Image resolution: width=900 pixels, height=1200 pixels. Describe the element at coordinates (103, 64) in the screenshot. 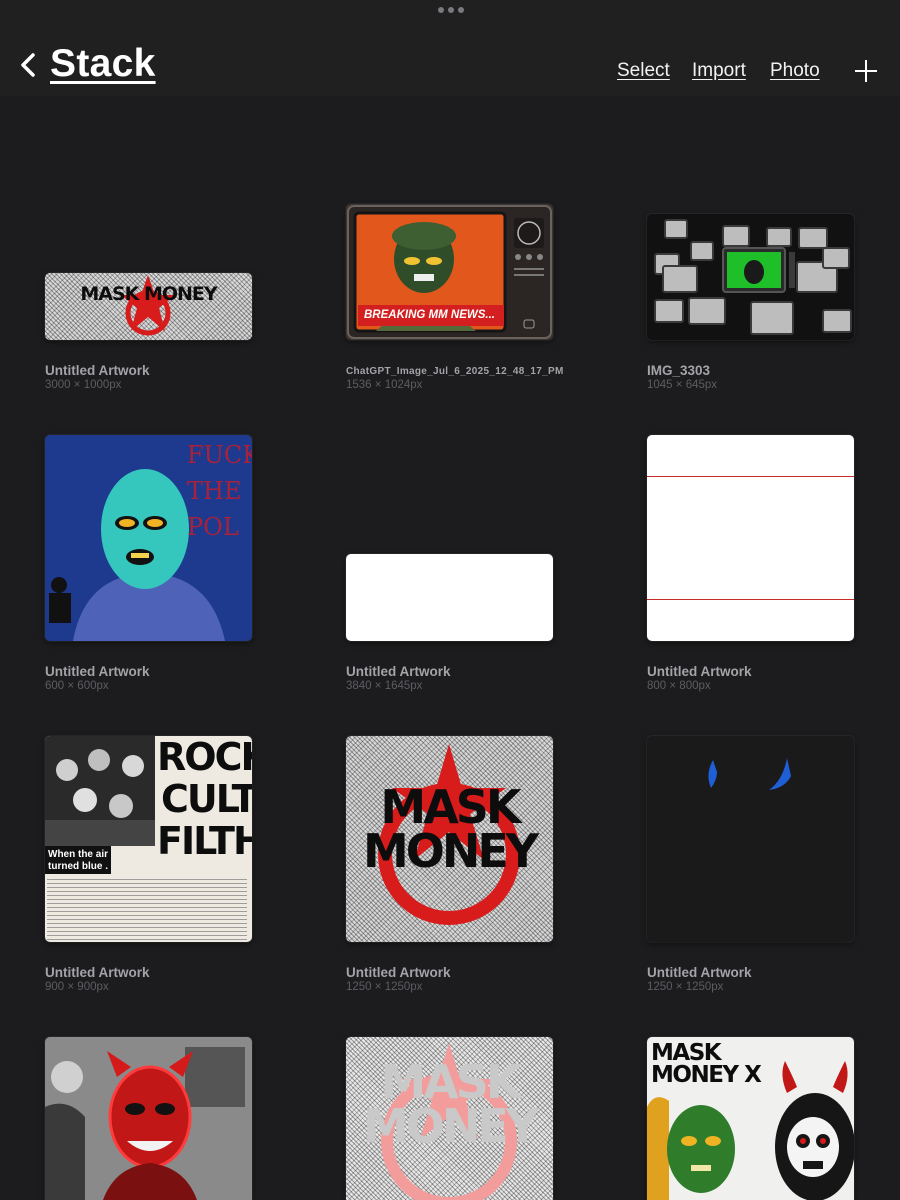

I see `page-title: Stack` at that location.